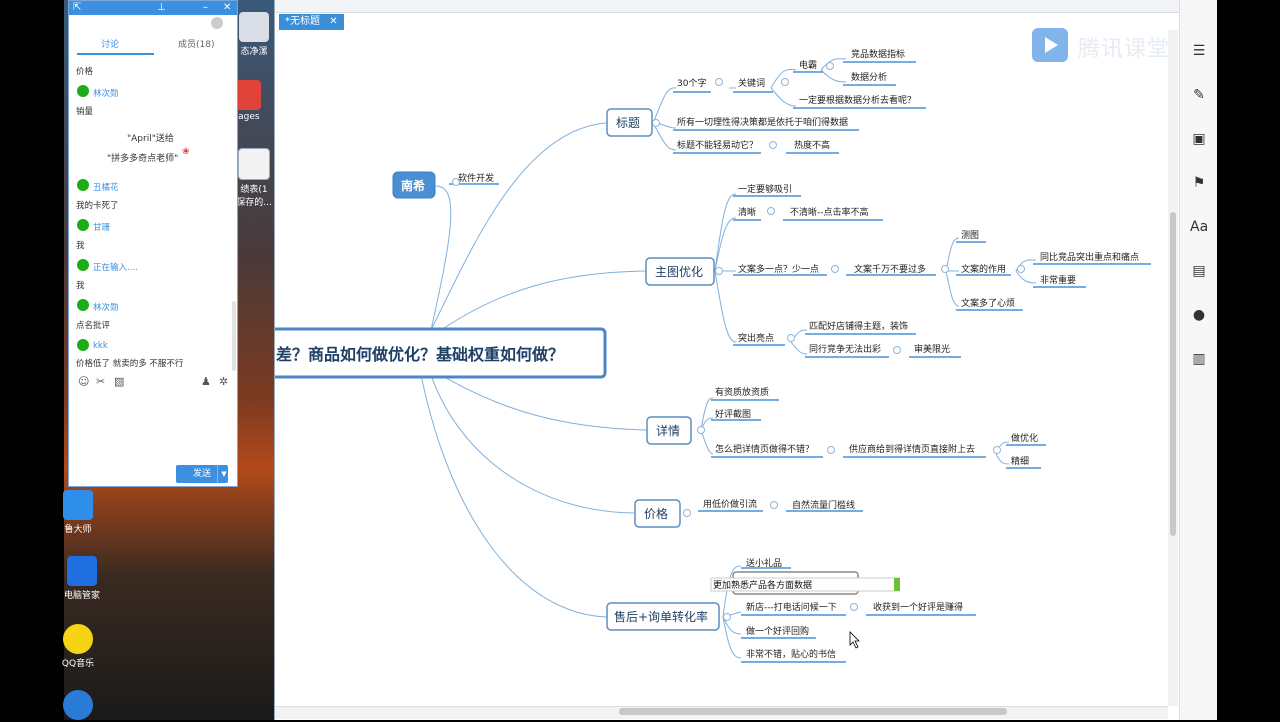 The width and height of the screenshot is (1280, 722). What do you see at coordinates (918, 607) in the screenshot?
I see `subtopic: 收获到一个好评是赚得` at bounding box center [918, 607].